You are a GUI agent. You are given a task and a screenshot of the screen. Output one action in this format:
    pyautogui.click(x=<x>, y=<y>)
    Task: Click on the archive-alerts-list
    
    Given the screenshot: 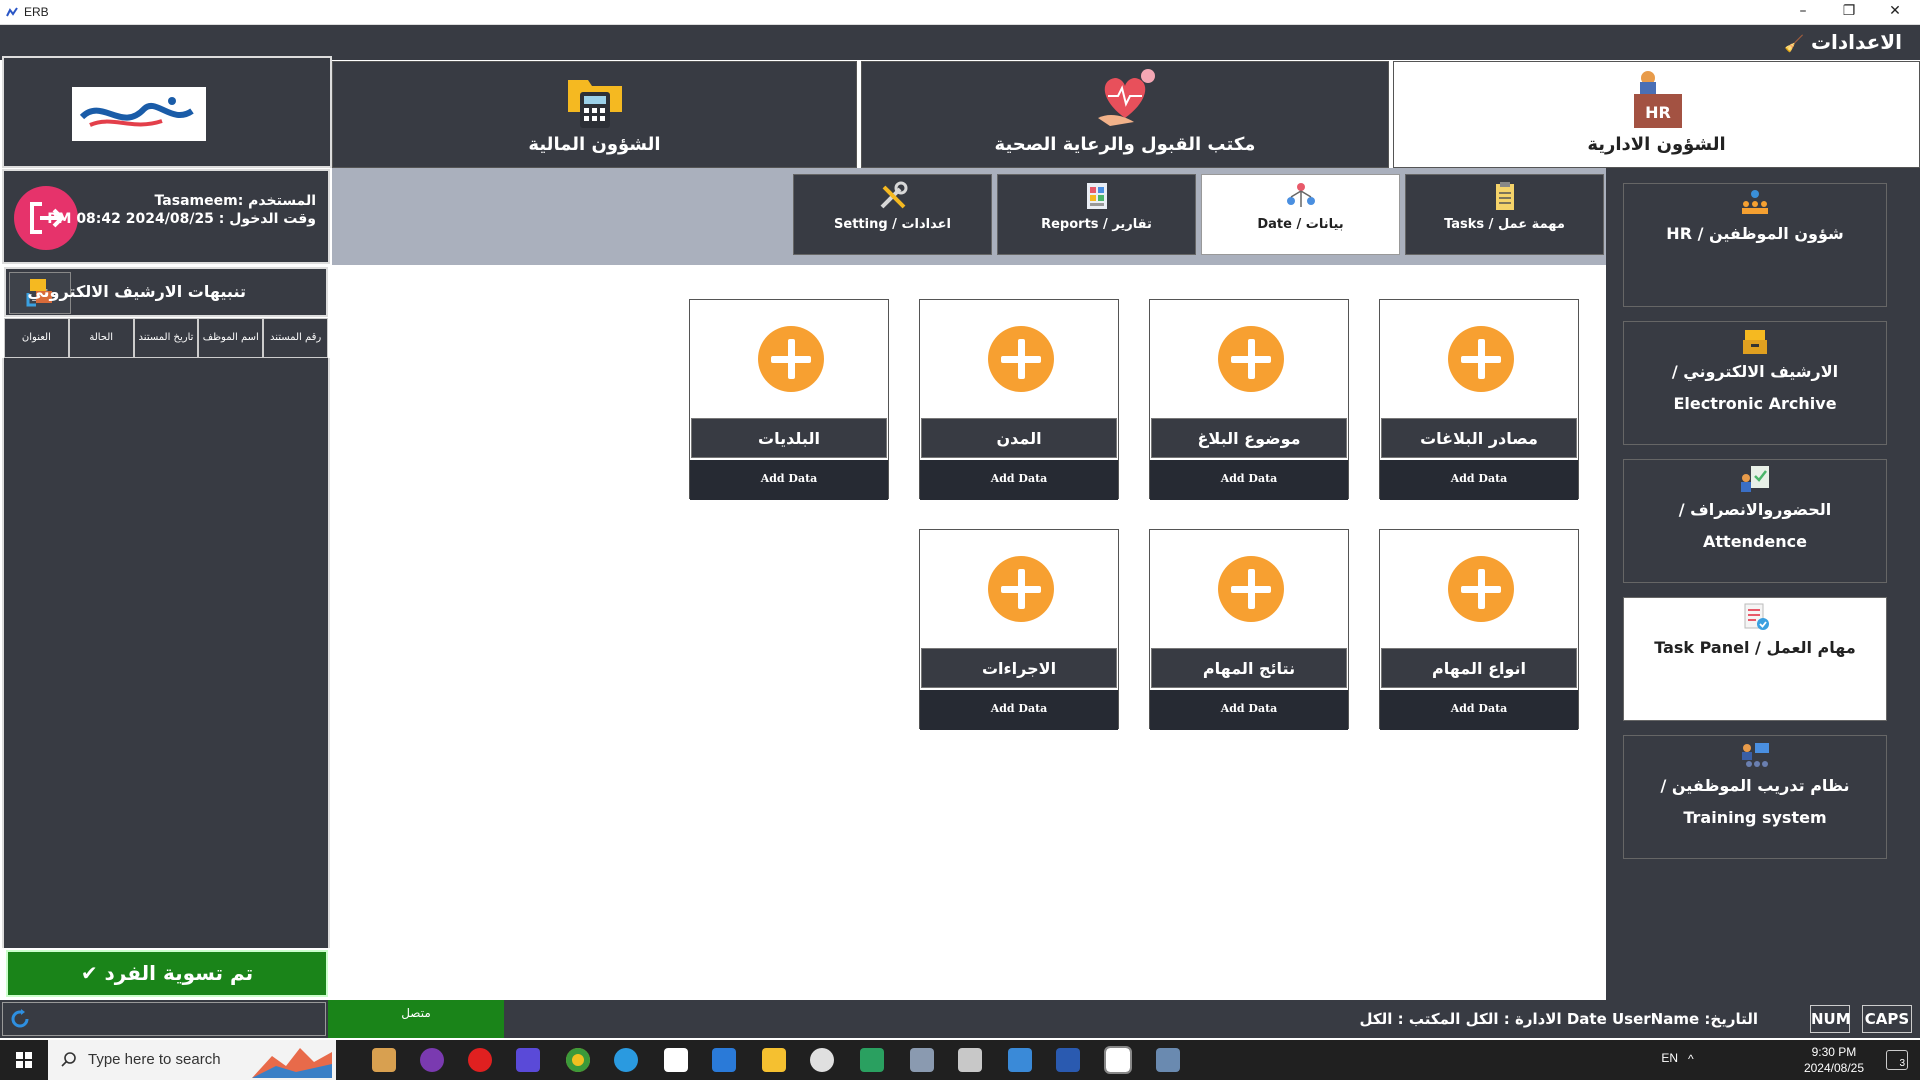 What is the action you would take?
    pyautogui.click(x=166, y=653)
    